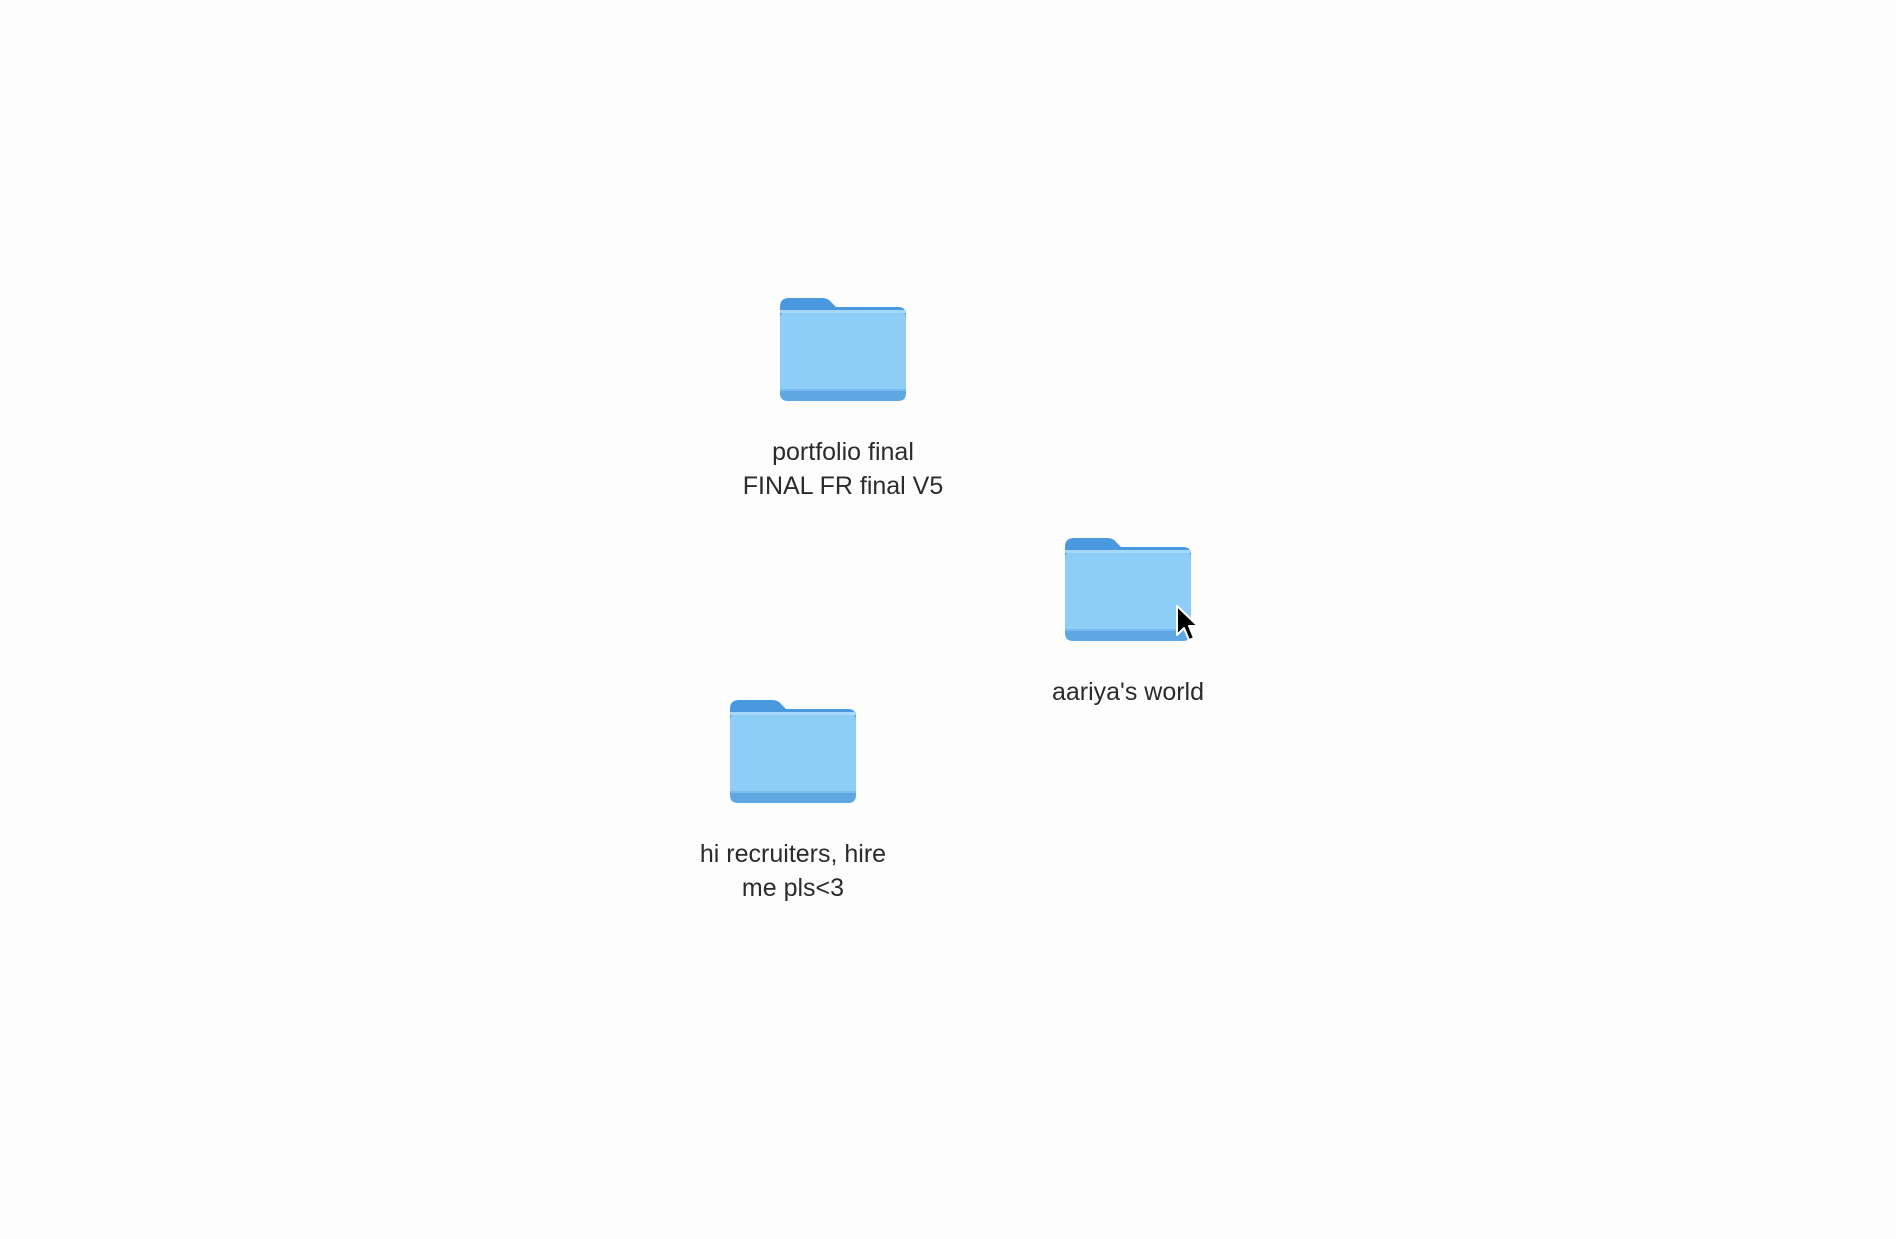  I want to click on folder-portfolio-final: portfolio final FINAL FR final V5, so click(843, 399).